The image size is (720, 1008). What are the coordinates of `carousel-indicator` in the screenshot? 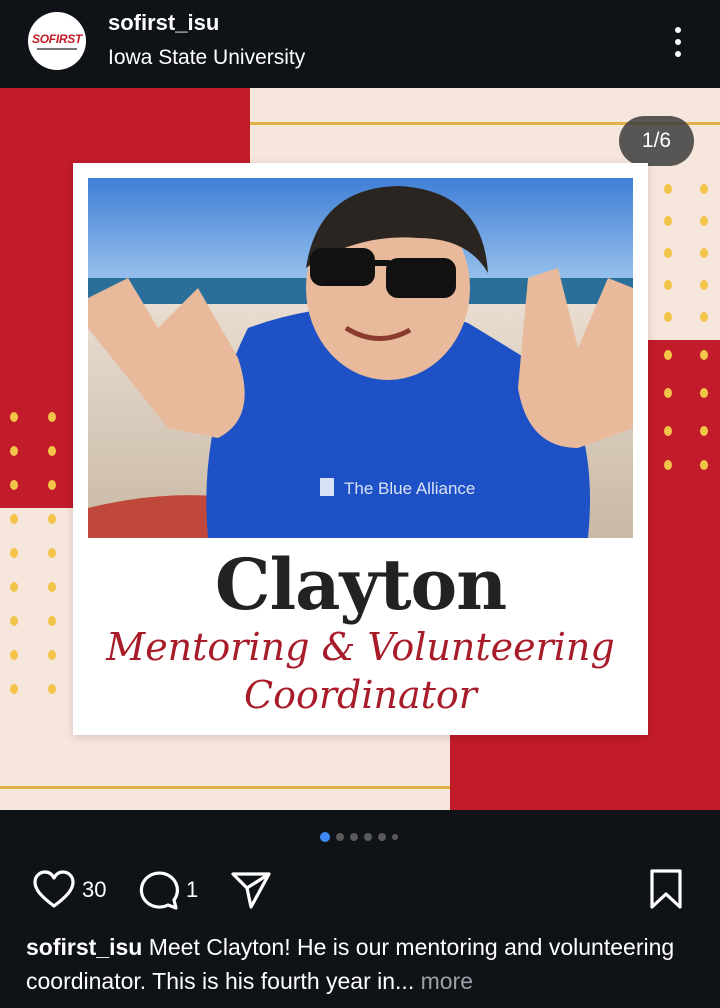 It's located at (359, 837).